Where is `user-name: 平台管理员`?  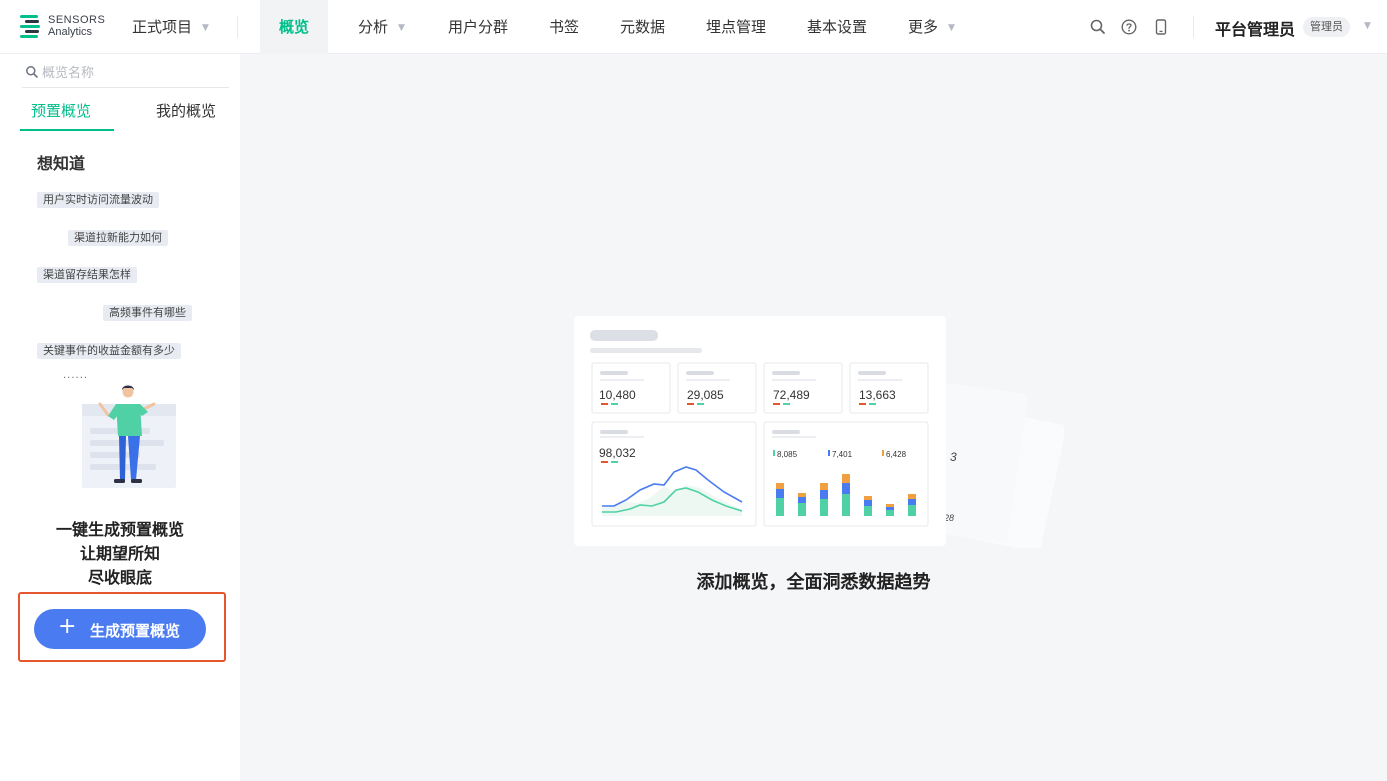
user-name: 平台管理员 is located at coordinates (1255, 28).